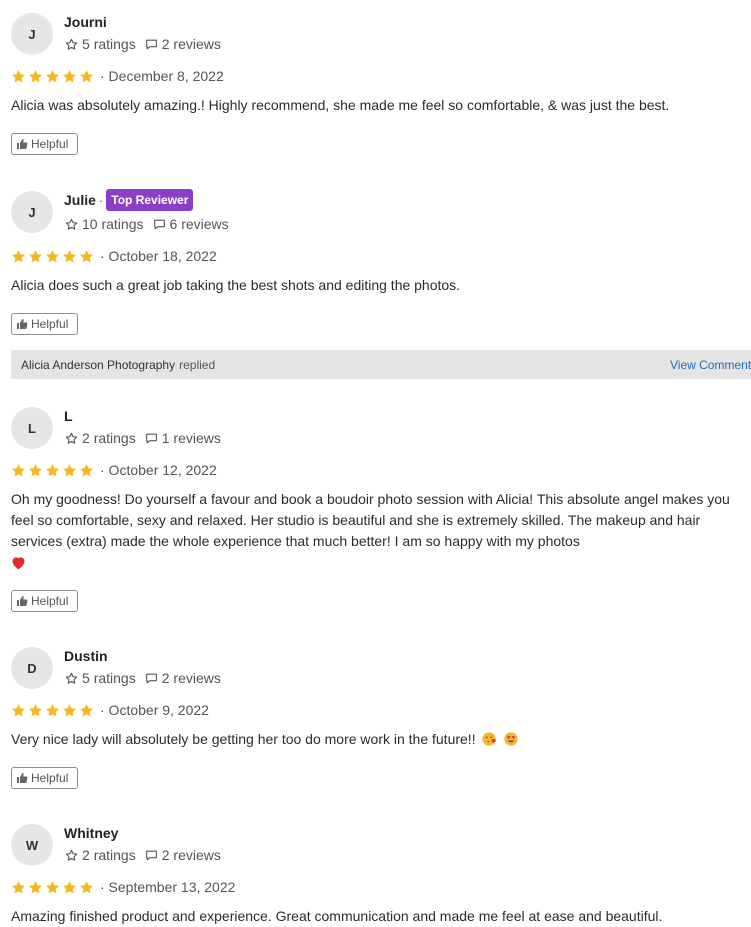  I want to click on reviews-count: 2, so click(165, 855).